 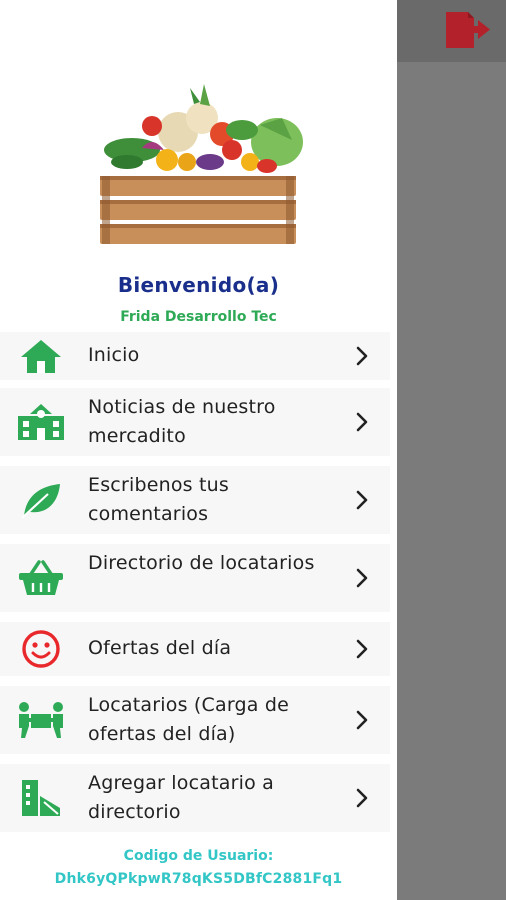 I want to click on logout-icon, so click(x=468, y=30).